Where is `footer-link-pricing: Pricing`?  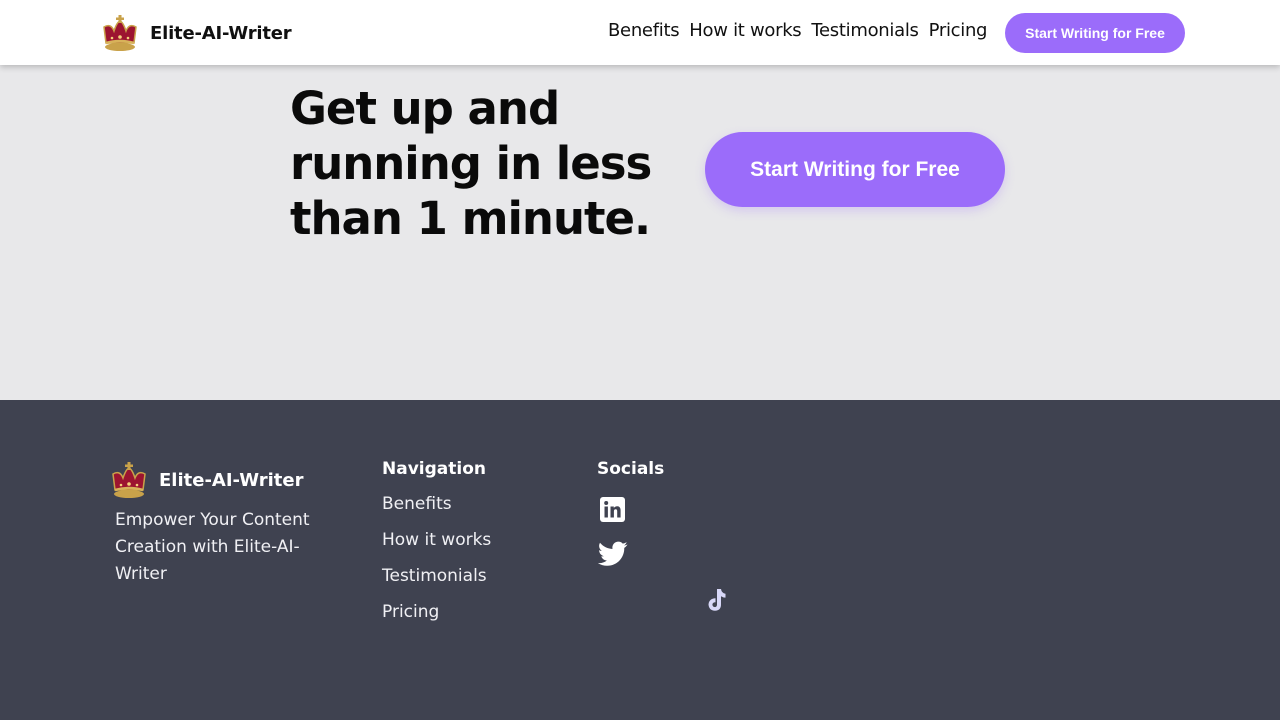 footer-link-pricing: Pricing is located at coordinates (436, 619).